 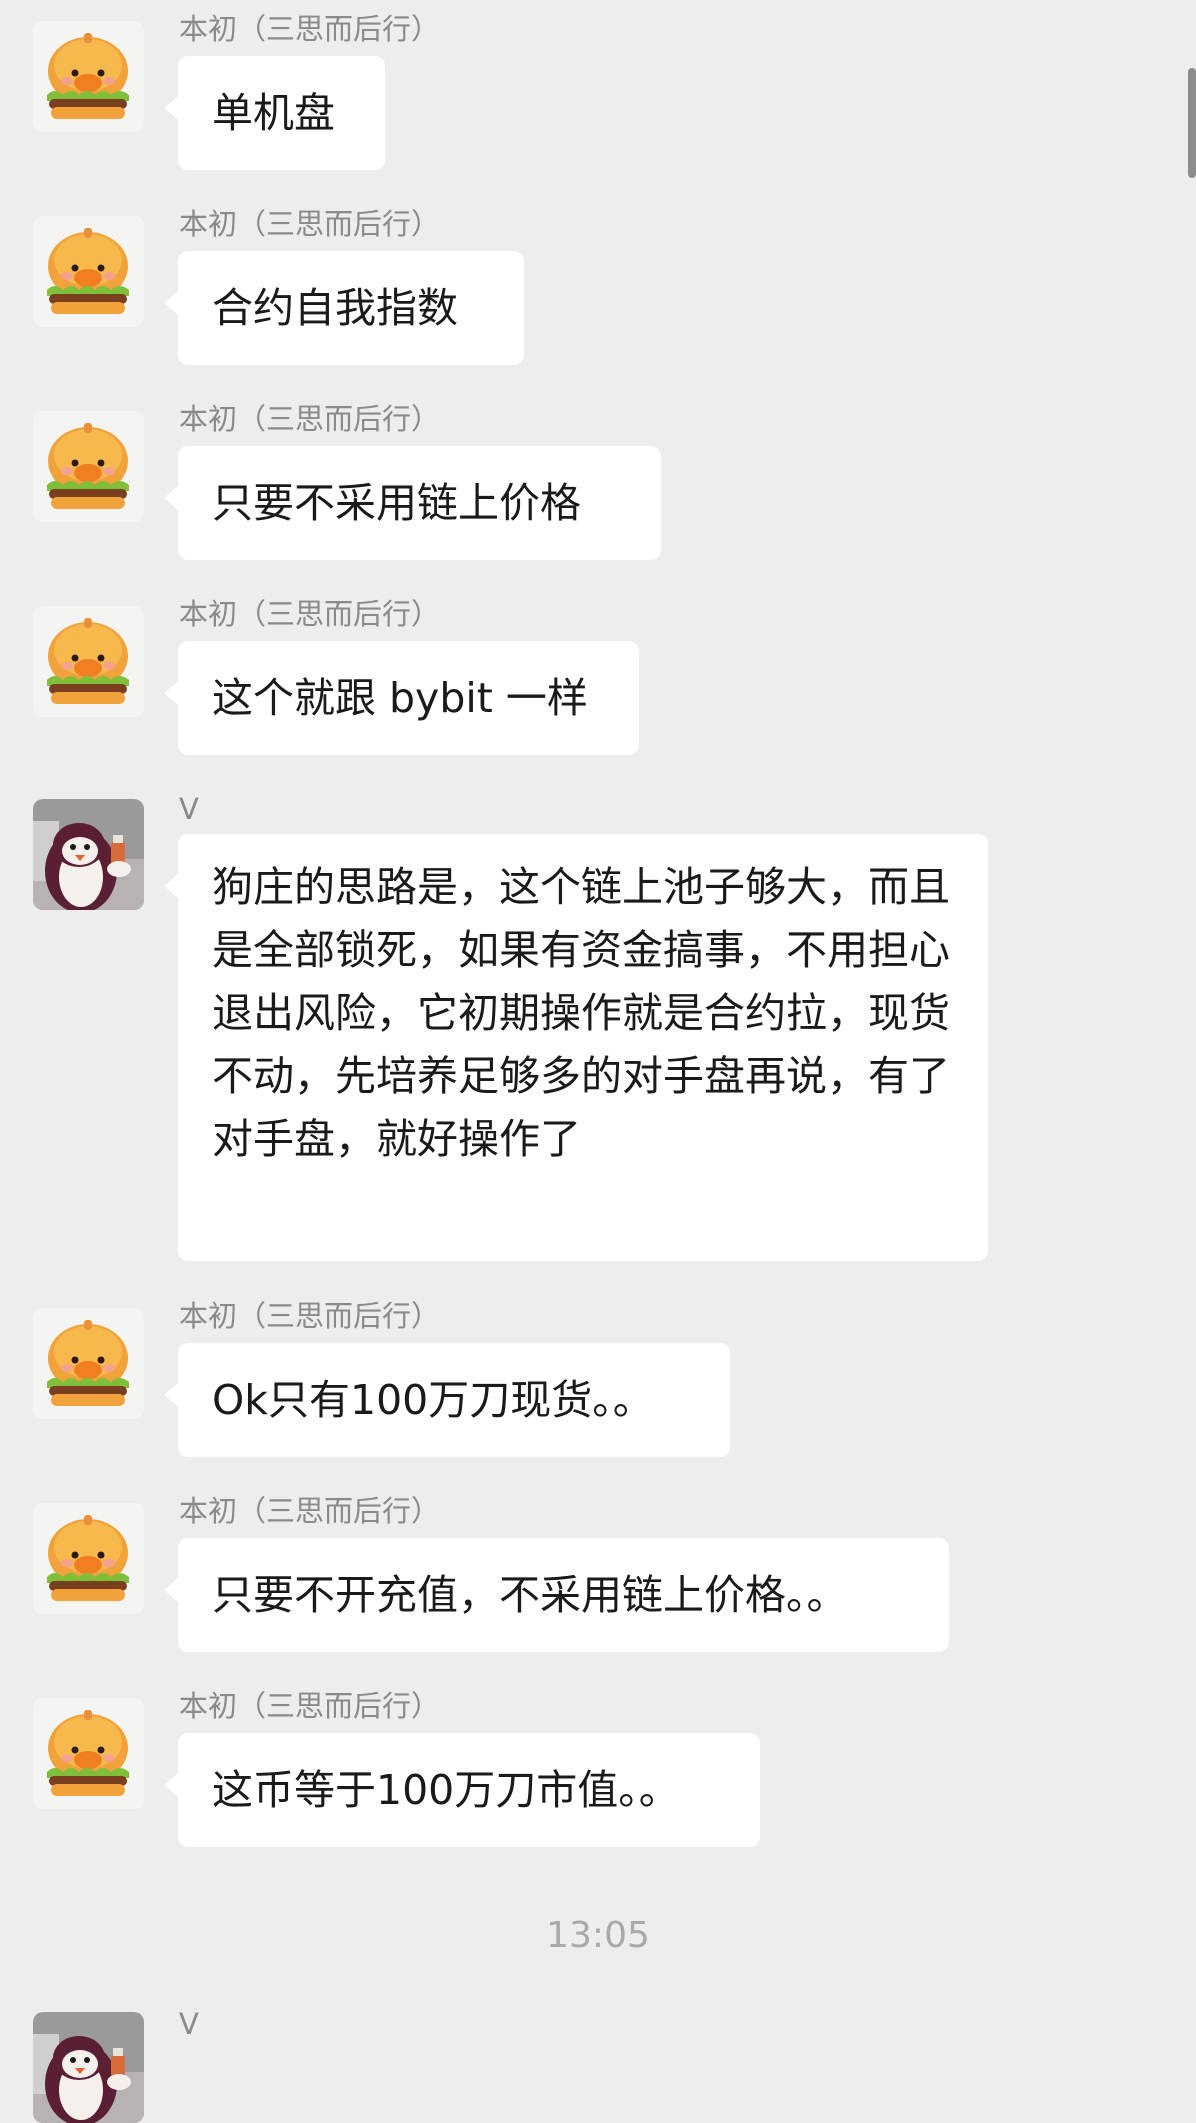 I want to click on message-bubble: 只要不开充值，不采用链上价格。。, so click(x=556, y=1595).